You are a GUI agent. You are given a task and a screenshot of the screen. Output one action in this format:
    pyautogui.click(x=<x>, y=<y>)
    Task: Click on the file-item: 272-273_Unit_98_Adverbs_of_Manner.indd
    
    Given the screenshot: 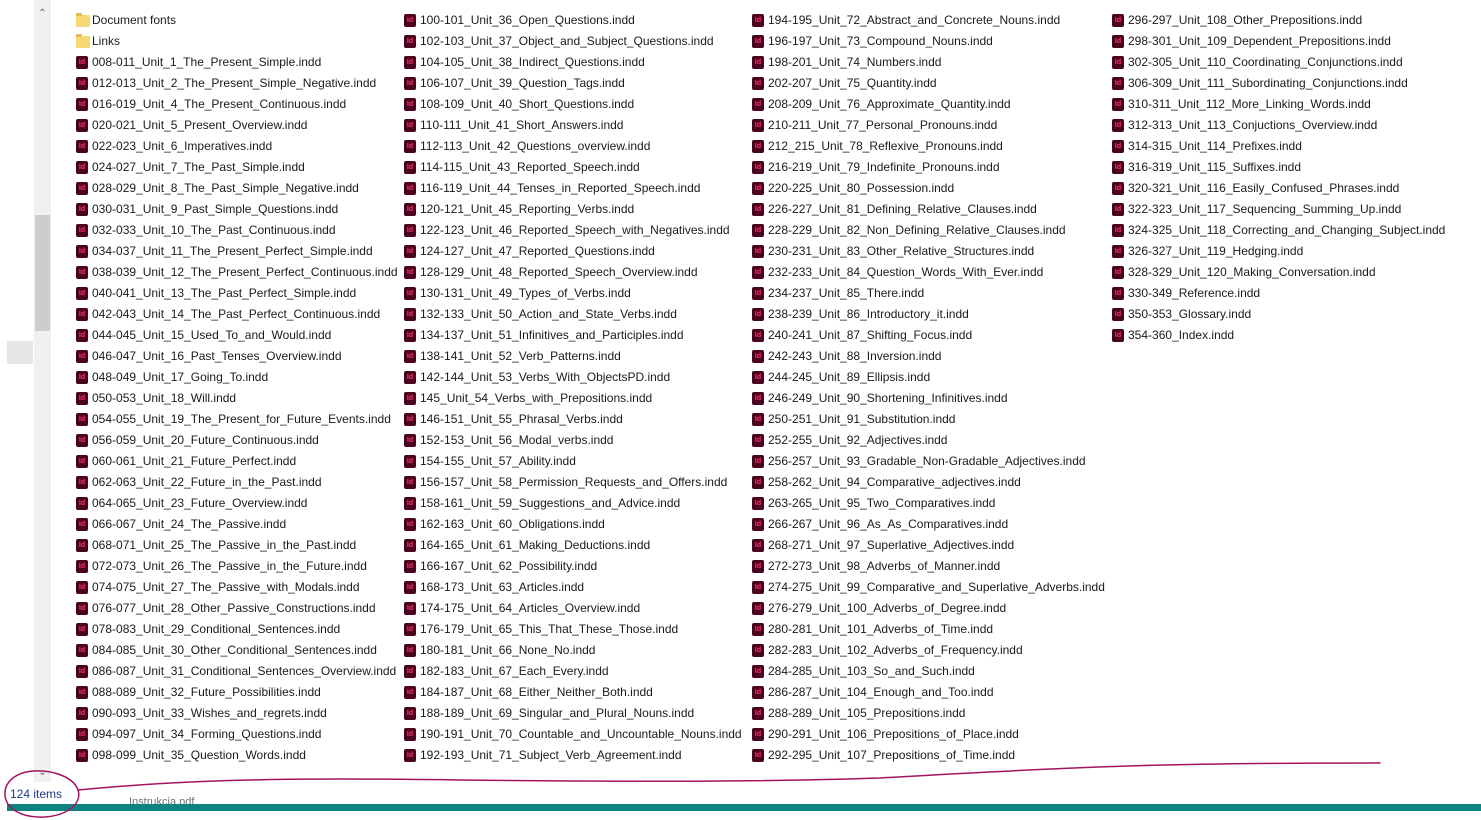 What is the action you would take?
    pyautogui.click(x=928, y=566)
    